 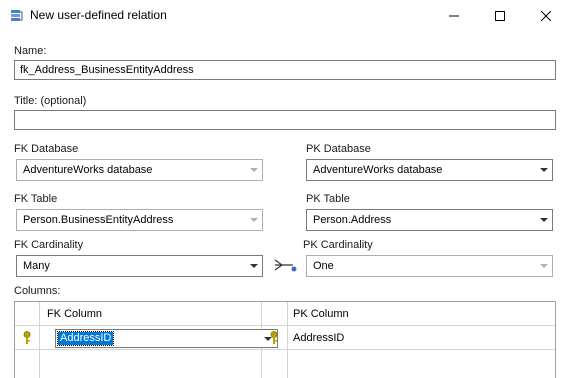 I want to click on relation-connector-icon, so click(x=286, y=265).